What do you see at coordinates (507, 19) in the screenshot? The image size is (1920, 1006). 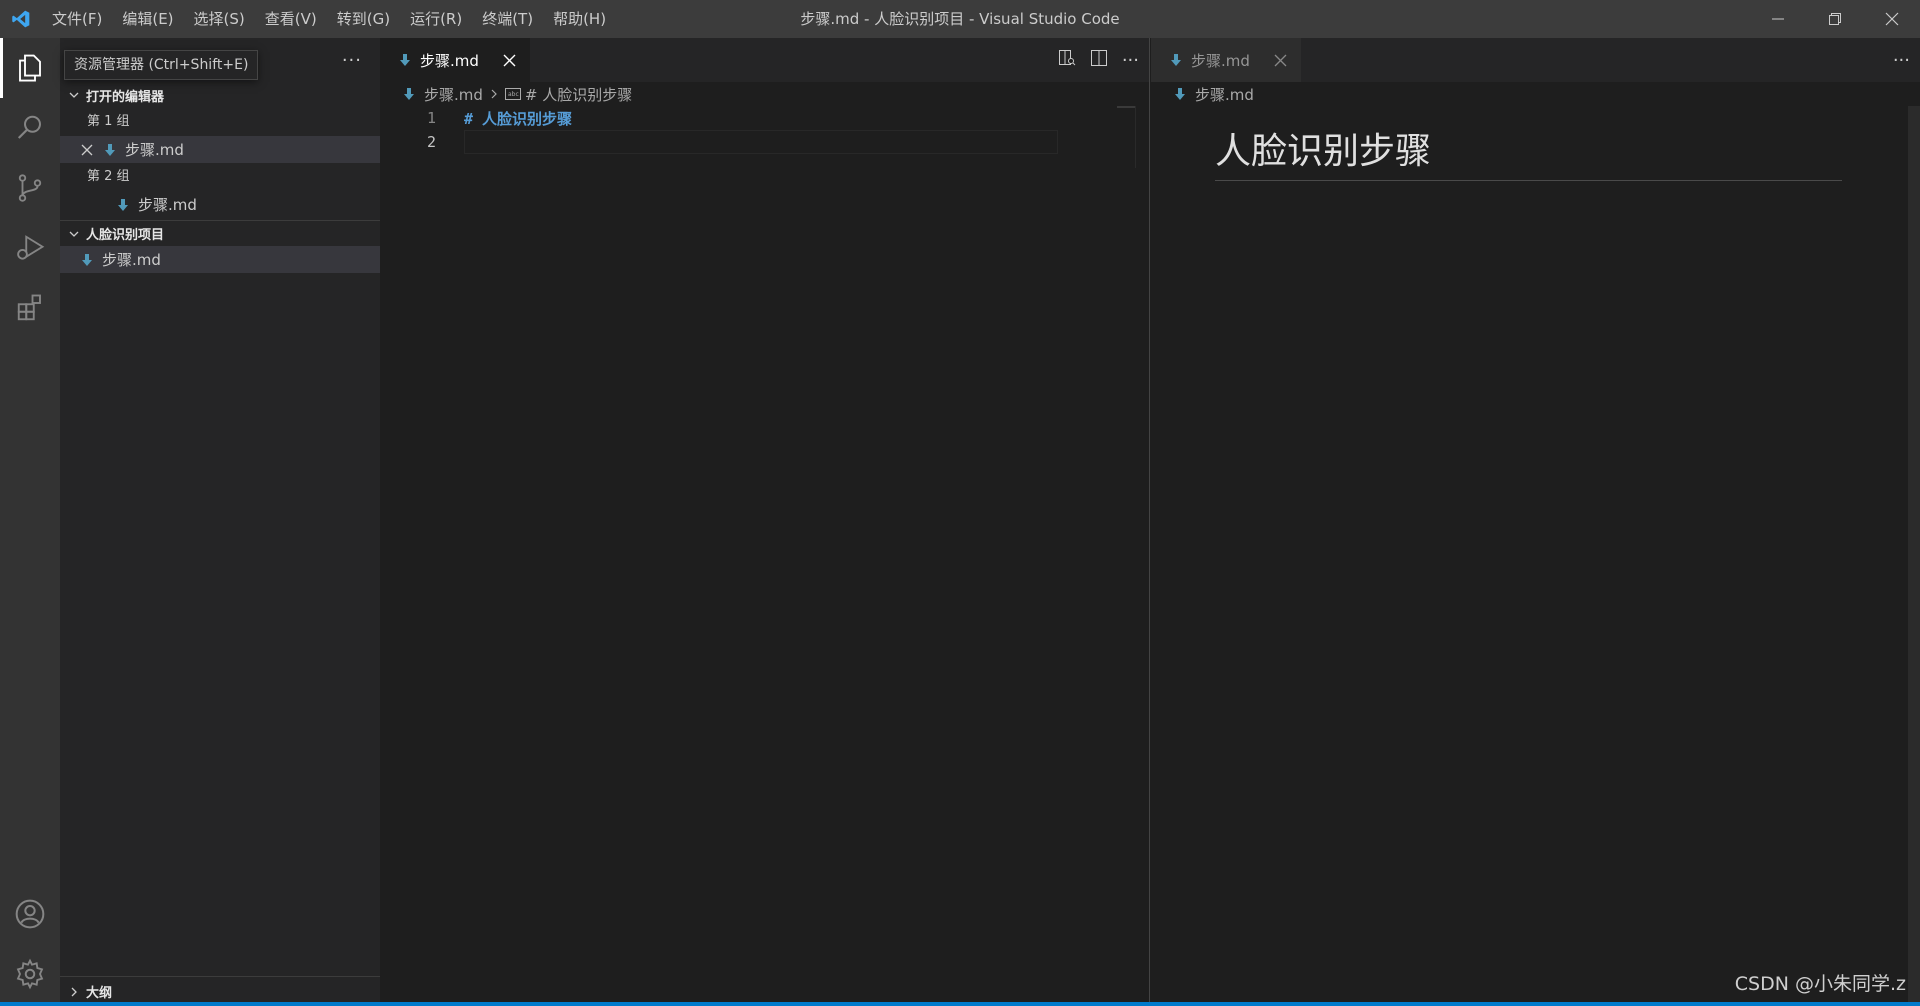 I see `menu-terminal: 终端(T)` at bounding box center [507, 19].